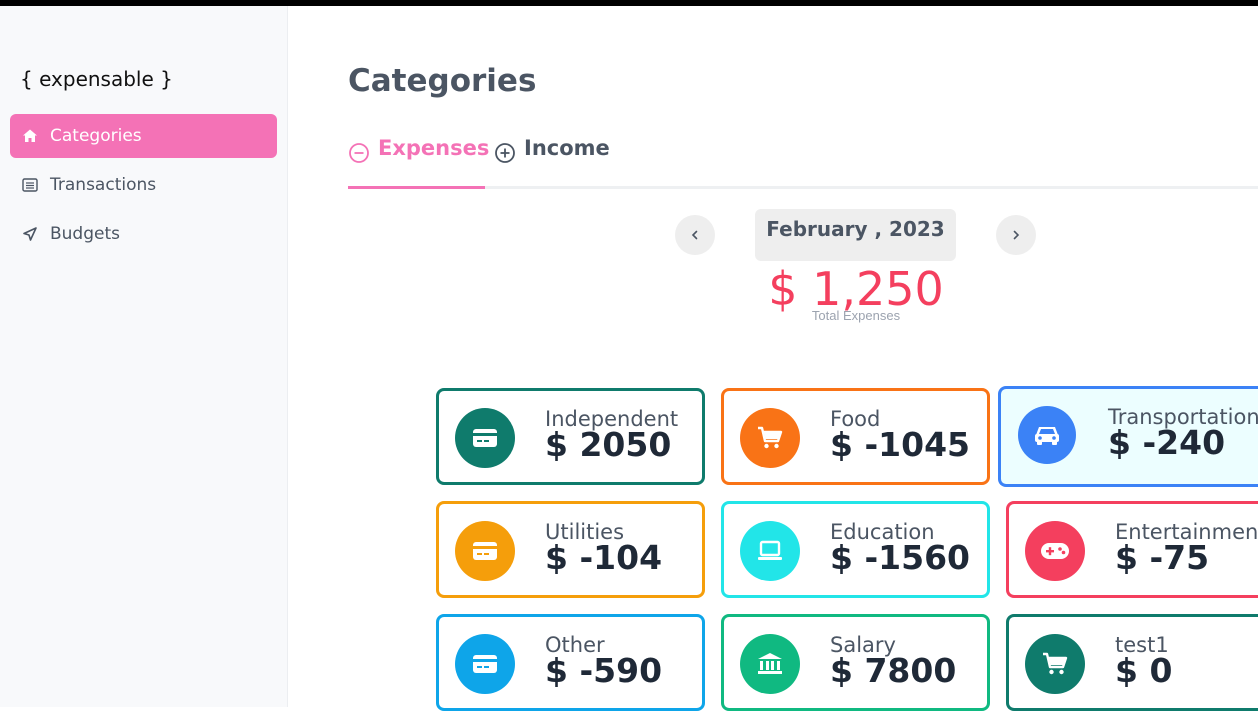 This screenshot has width=1258, height=711. Describe the element at coordinates (30, 234) in the screenshot. I see `send-icon` at that location.